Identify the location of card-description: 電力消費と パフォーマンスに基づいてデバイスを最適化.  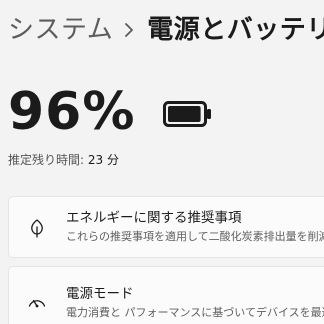
(195, 312).